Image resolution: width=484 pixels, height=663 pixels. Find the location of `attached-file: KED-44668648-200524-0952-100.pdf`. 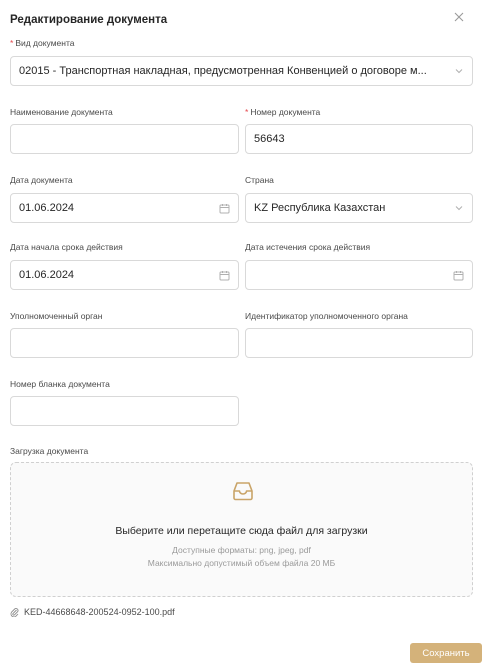

attached-file: KED-44668648-200524-0952-100.pdf is located at coordinates (92, 612).